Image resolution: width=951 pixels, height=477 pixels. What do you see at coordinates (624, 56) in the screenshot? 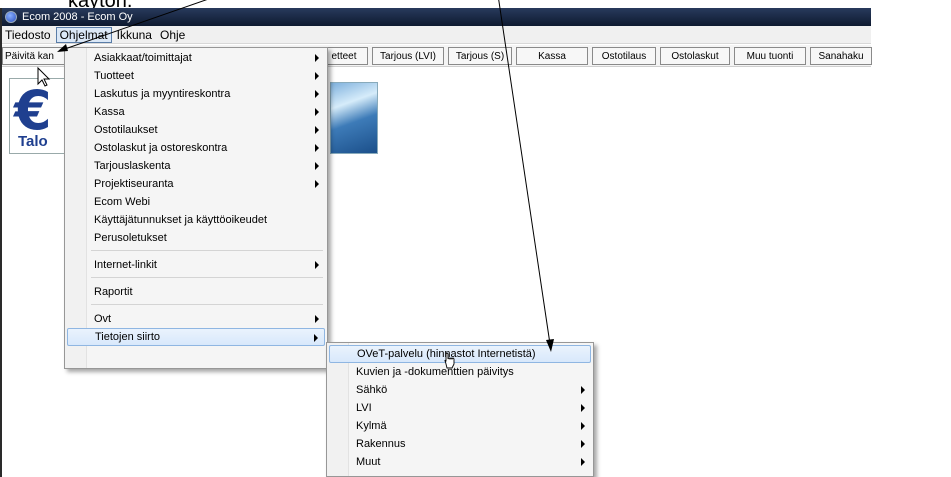
I see `toolbar-button-ostotilaus: Ostotilaus` at bounding box center [624, 56].